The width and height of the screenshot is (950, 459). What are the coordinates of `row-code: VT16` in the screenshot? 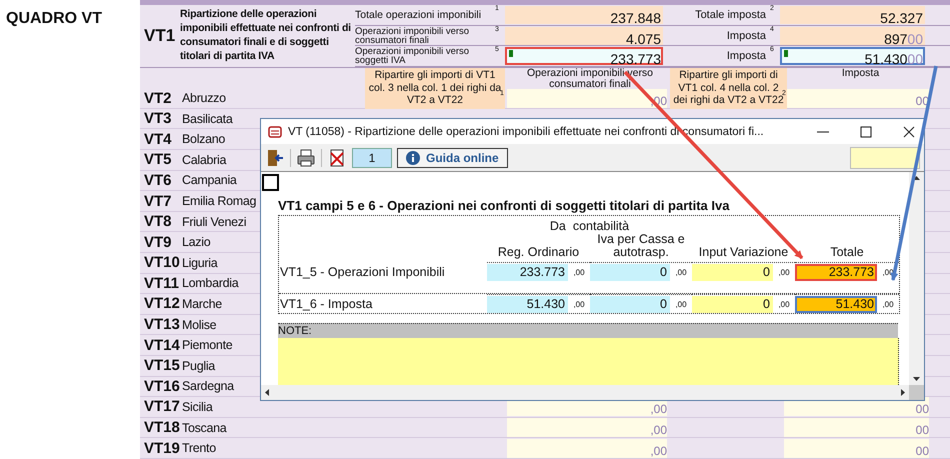 It's located at (161, 386).